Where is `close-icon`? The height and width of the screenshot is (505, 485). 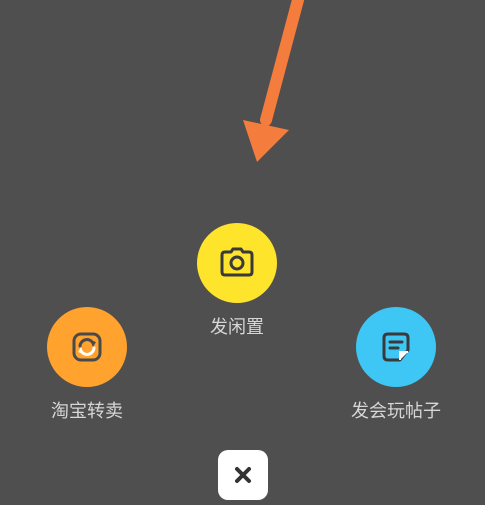
close-icon is located at coordinates (243, 475).